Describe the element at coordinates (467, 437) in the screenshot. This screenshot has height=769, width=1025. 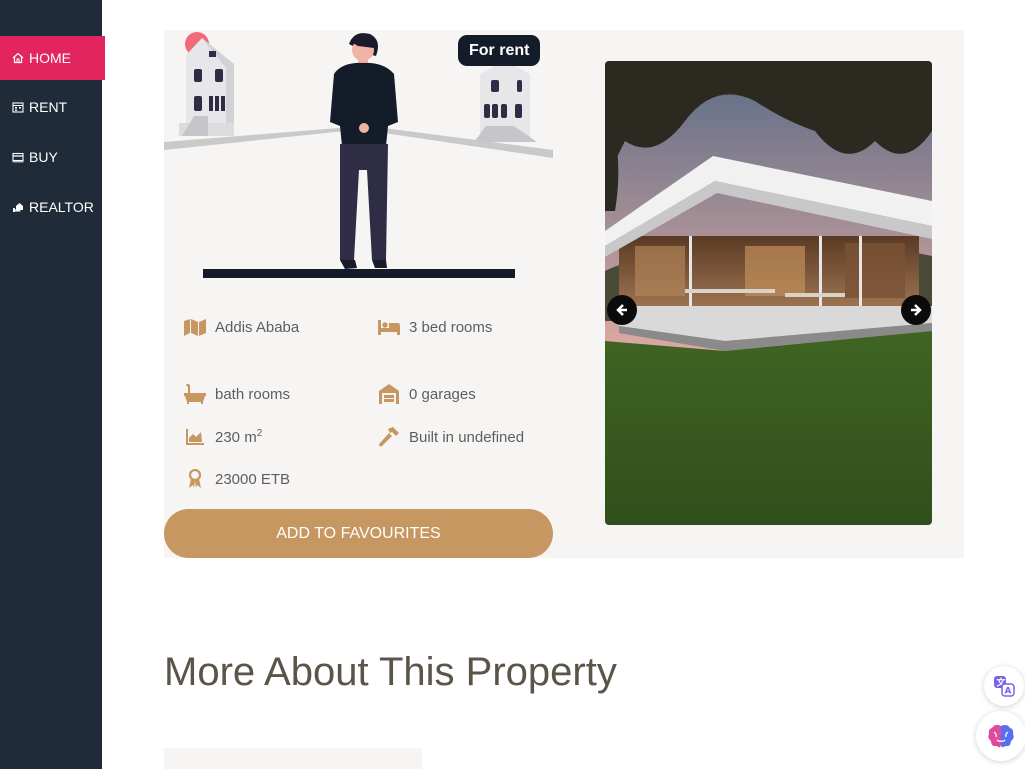
I see `feature-label: Built in undefined` at that location.